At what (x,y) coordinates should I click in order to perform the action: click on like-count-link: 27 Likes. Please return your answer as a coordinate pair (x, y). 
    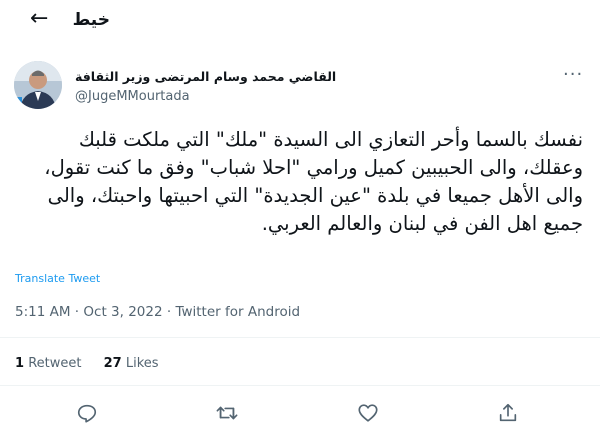
    Looking at the image, I should click on (131, 363).